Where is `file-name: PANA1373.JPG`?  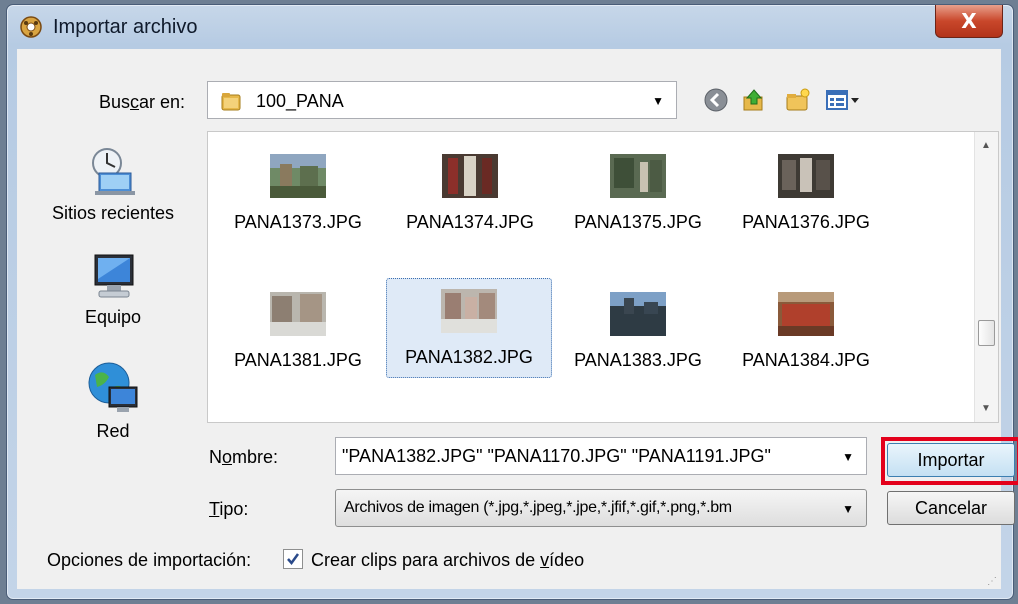
file-name: PANA1373.JPG is located at coordinates (298, 222).